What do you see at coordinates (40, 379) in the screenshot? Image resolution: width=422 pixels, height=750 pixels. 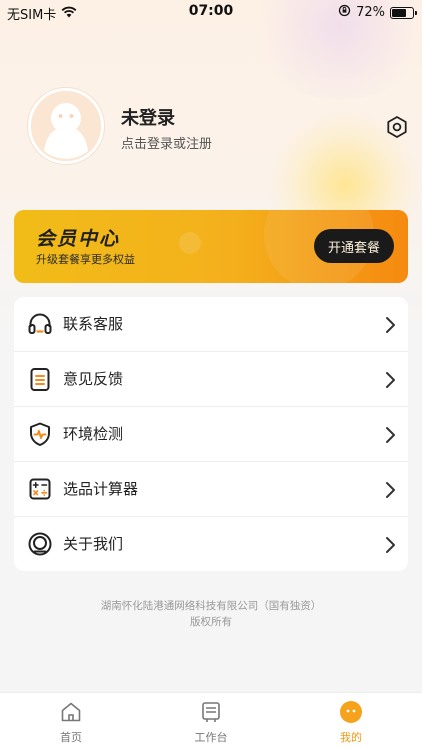 I see `clipboard-icon` at bounding box center [40, 379].